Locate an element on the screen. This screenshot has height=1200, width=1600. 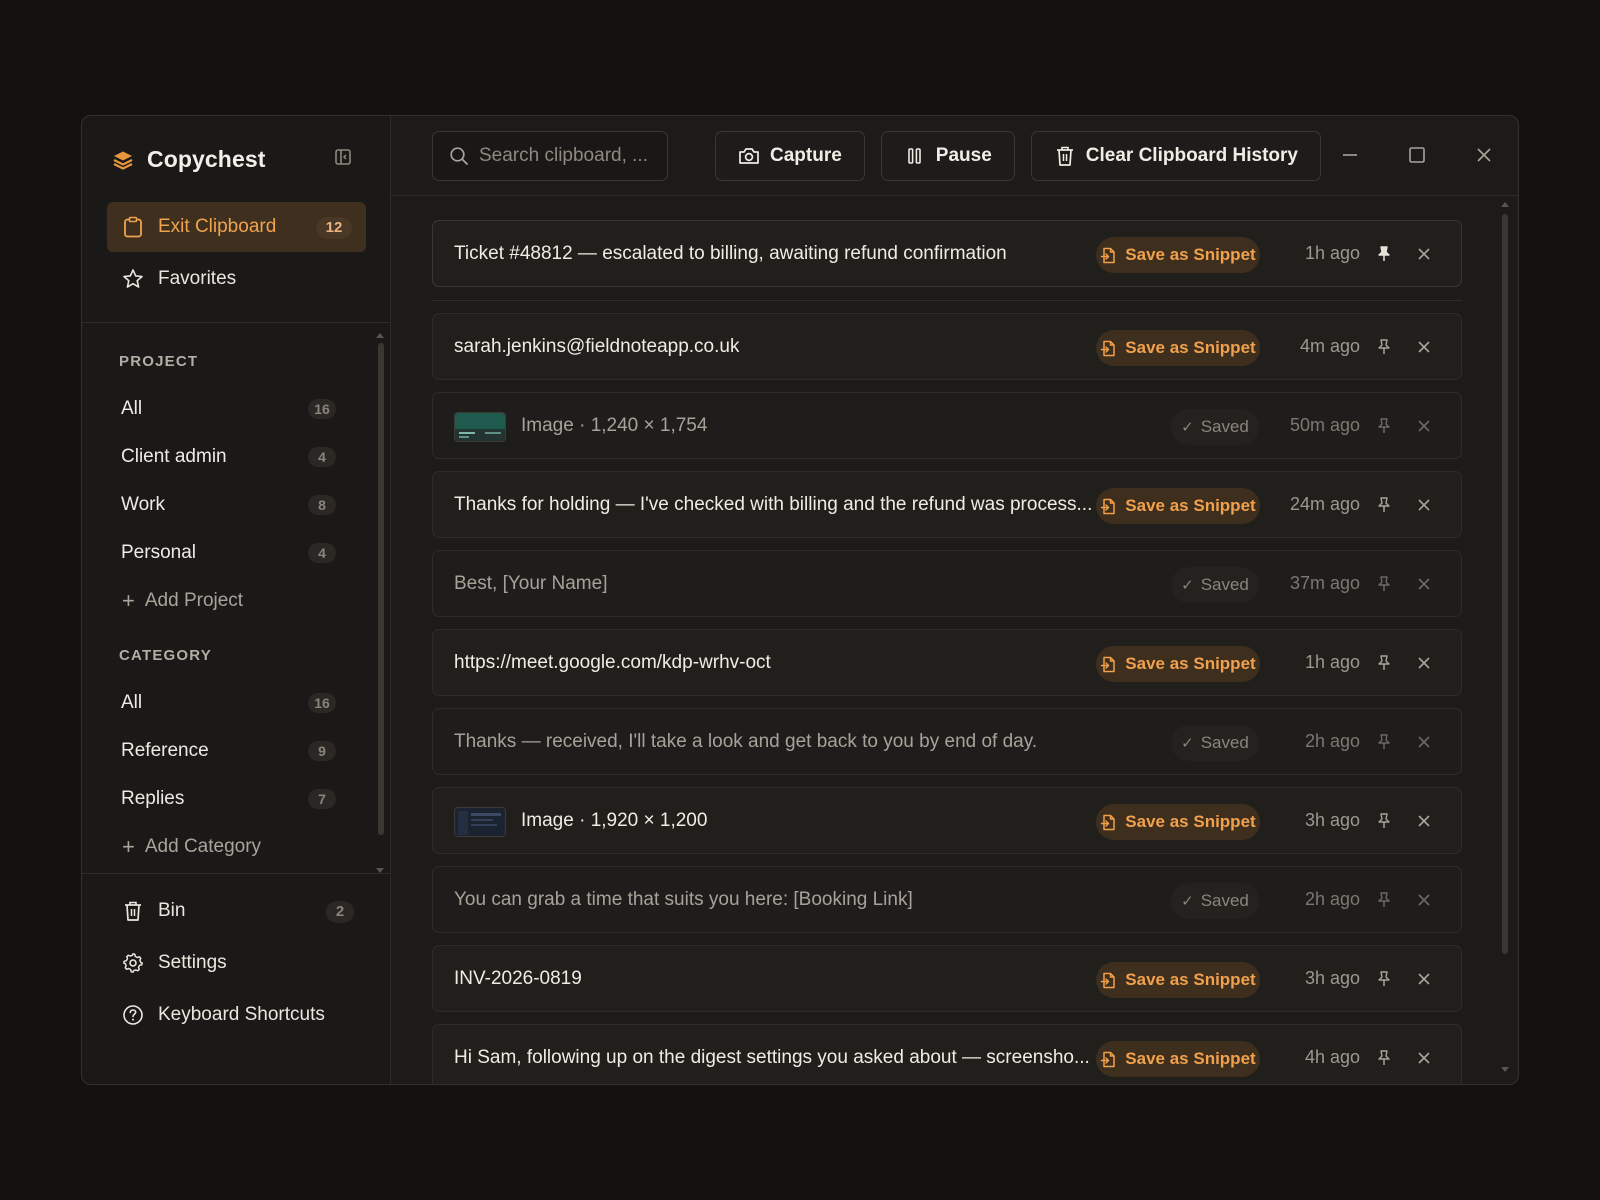
pause-button: Pause is located at coordinates (947, 155).